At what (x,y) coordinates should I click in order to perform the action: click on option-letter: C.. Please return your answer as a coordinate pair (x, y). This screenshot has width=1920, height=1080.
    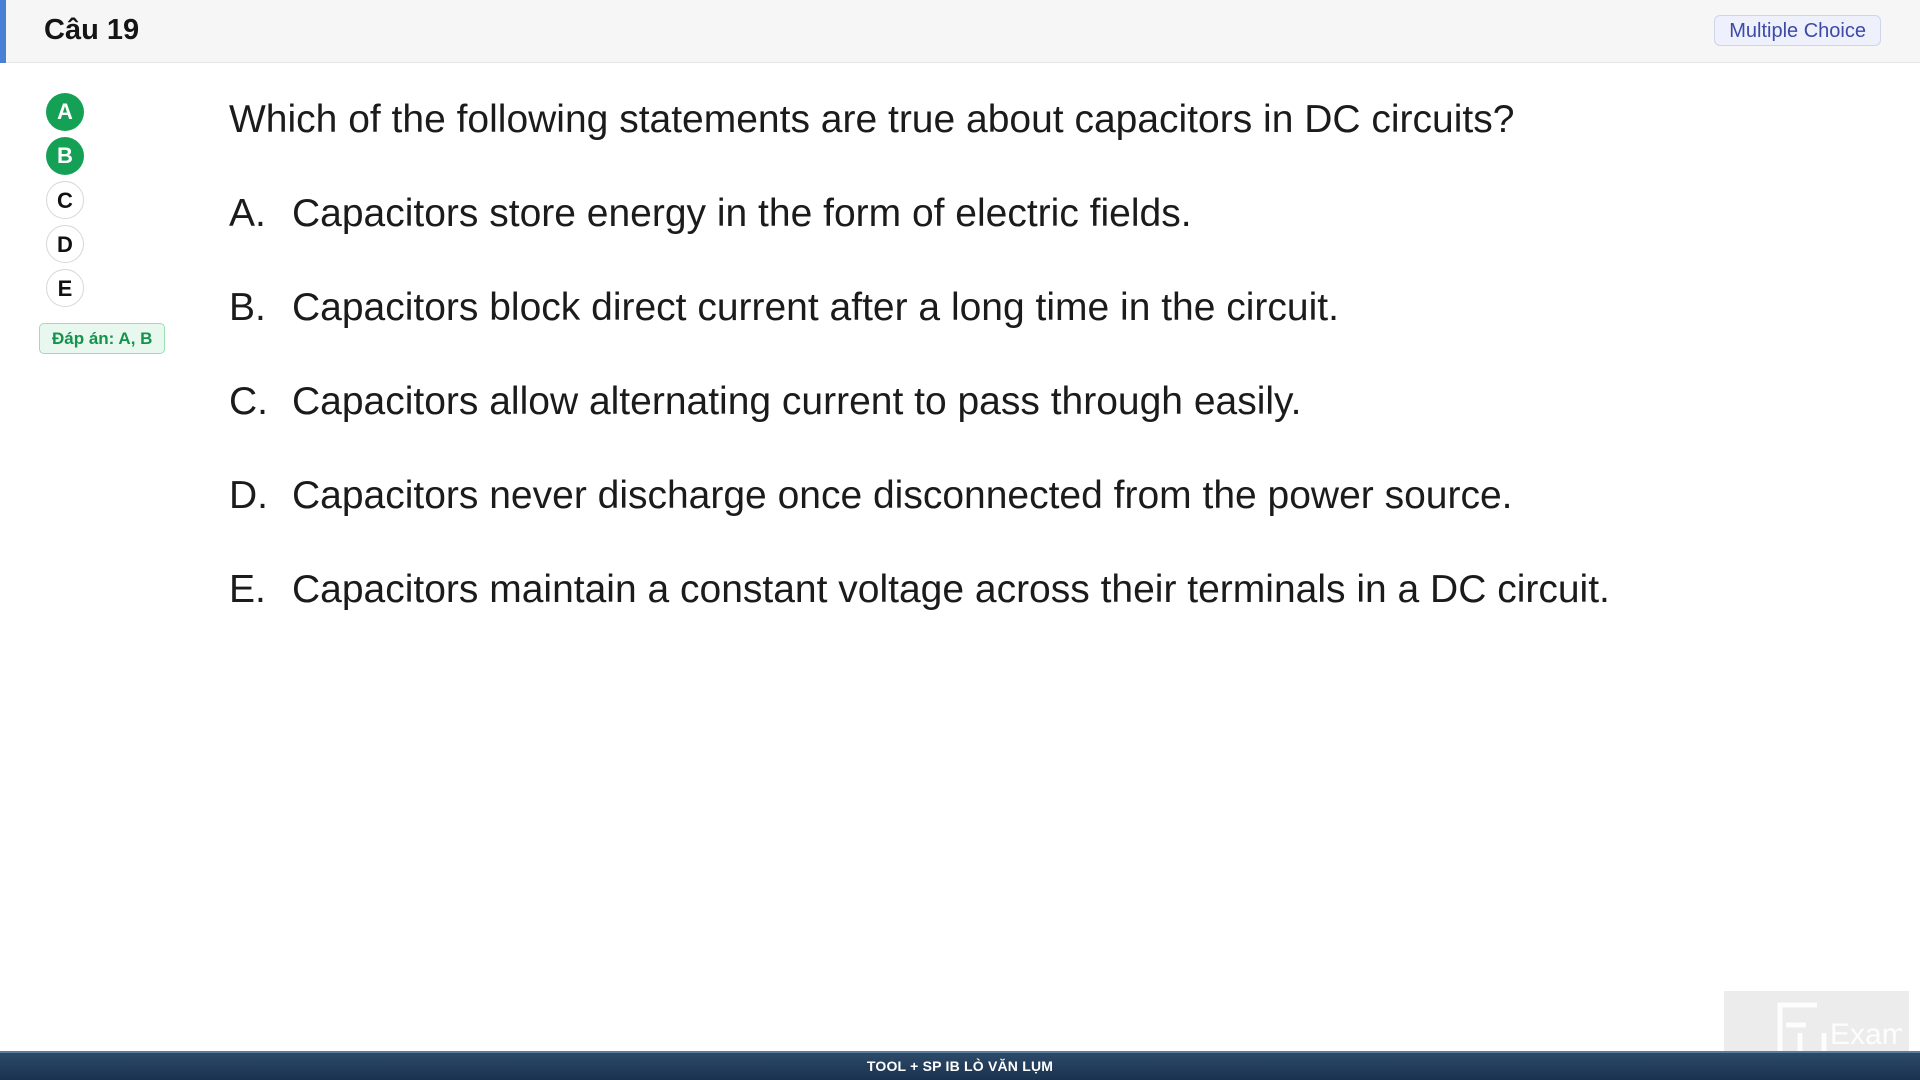
    Looking at the image, I should click on (248, 401).